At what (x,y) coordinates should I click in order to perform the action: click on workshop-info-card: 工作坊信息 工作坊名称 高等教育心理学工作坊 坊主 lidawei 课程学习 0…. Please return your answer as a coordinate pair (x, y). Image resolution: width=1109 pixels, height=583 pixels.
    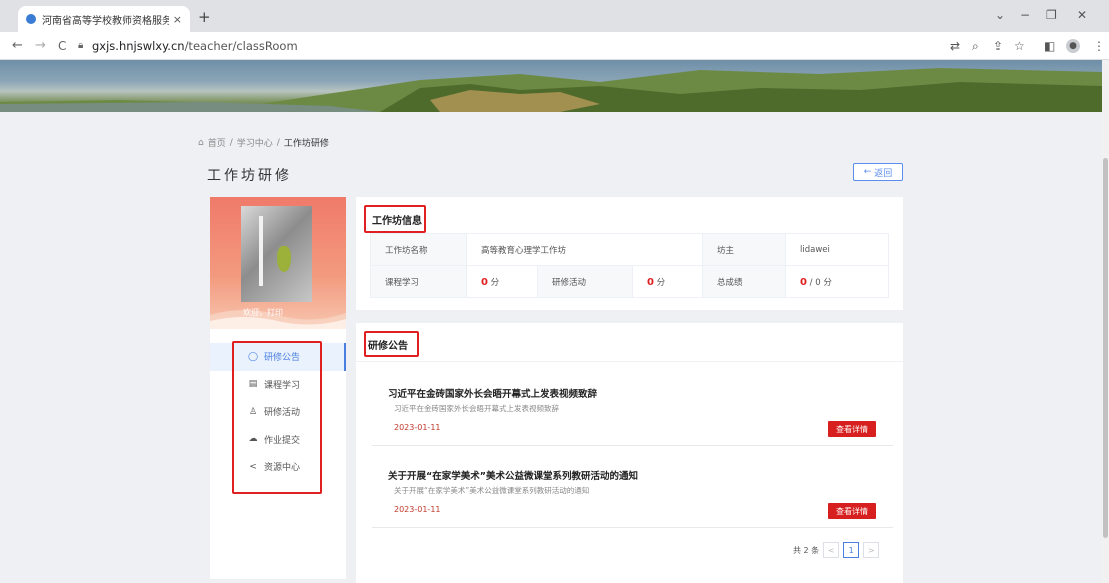
    Looking at the image, I should click on (629, 253).